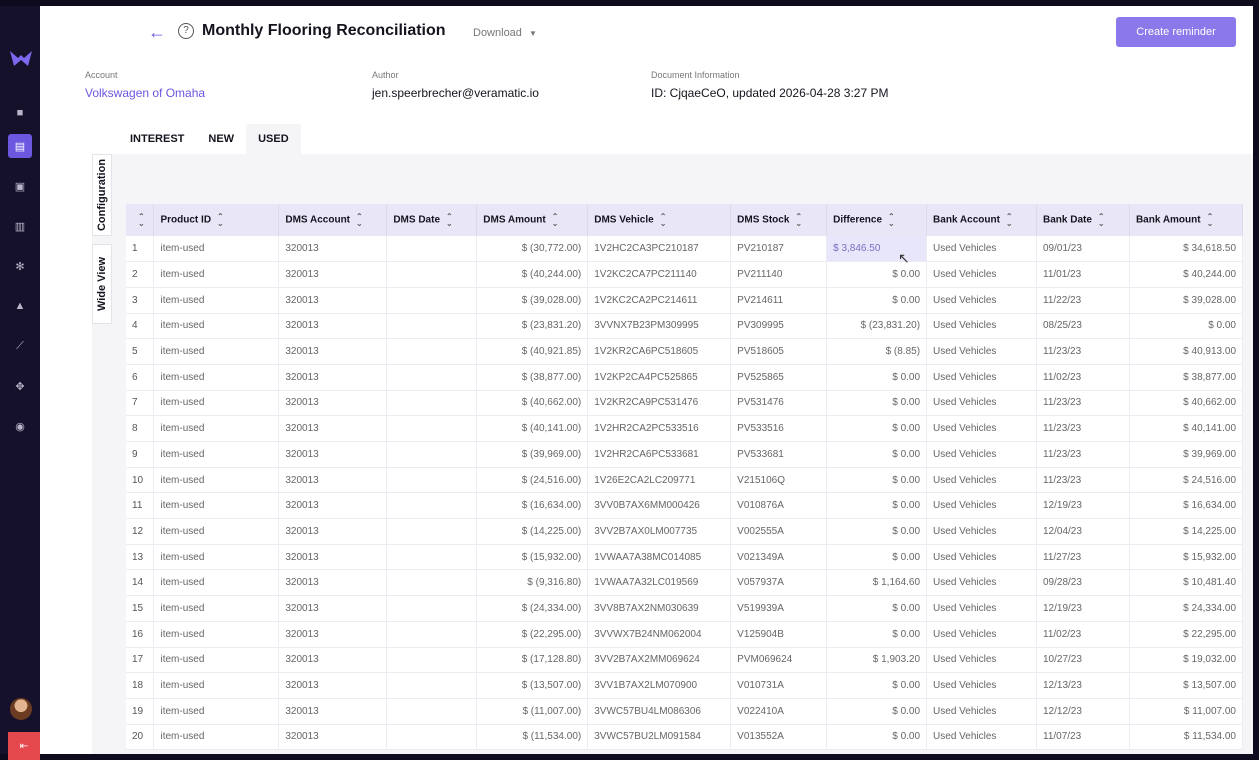 The width and height of the screenshot is (1259, 760). Describe the element at coordinates (779, 326) in the screenshot. I see `table-cell: PV309995` at that location.